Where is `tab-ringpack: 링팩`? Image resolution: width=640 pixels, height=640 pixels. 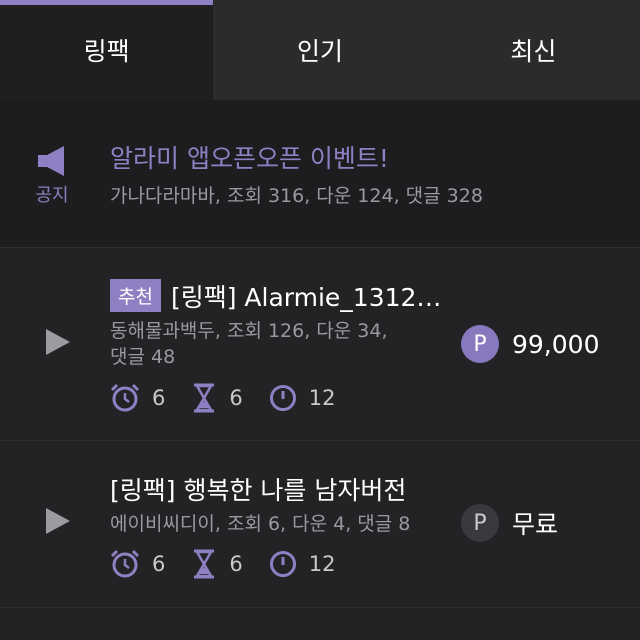
tab-ringpack: 링팩 is located at coordinates (107, 50).